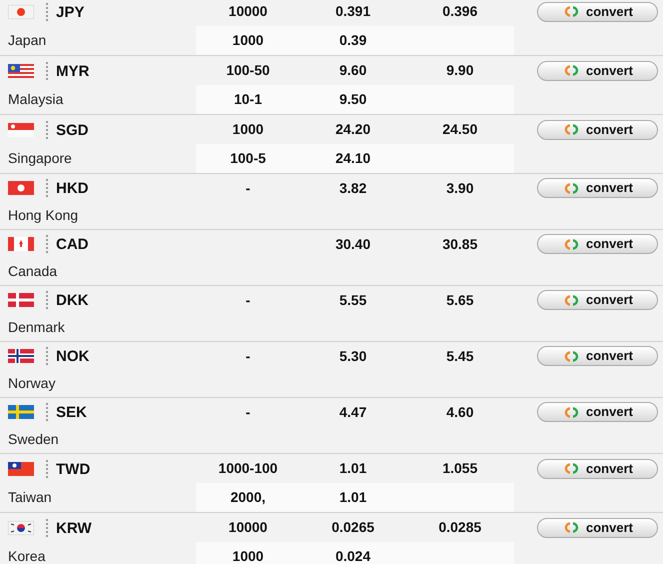  I want to click on buy-rate-cell-text: 0.391, so click(353, 11).